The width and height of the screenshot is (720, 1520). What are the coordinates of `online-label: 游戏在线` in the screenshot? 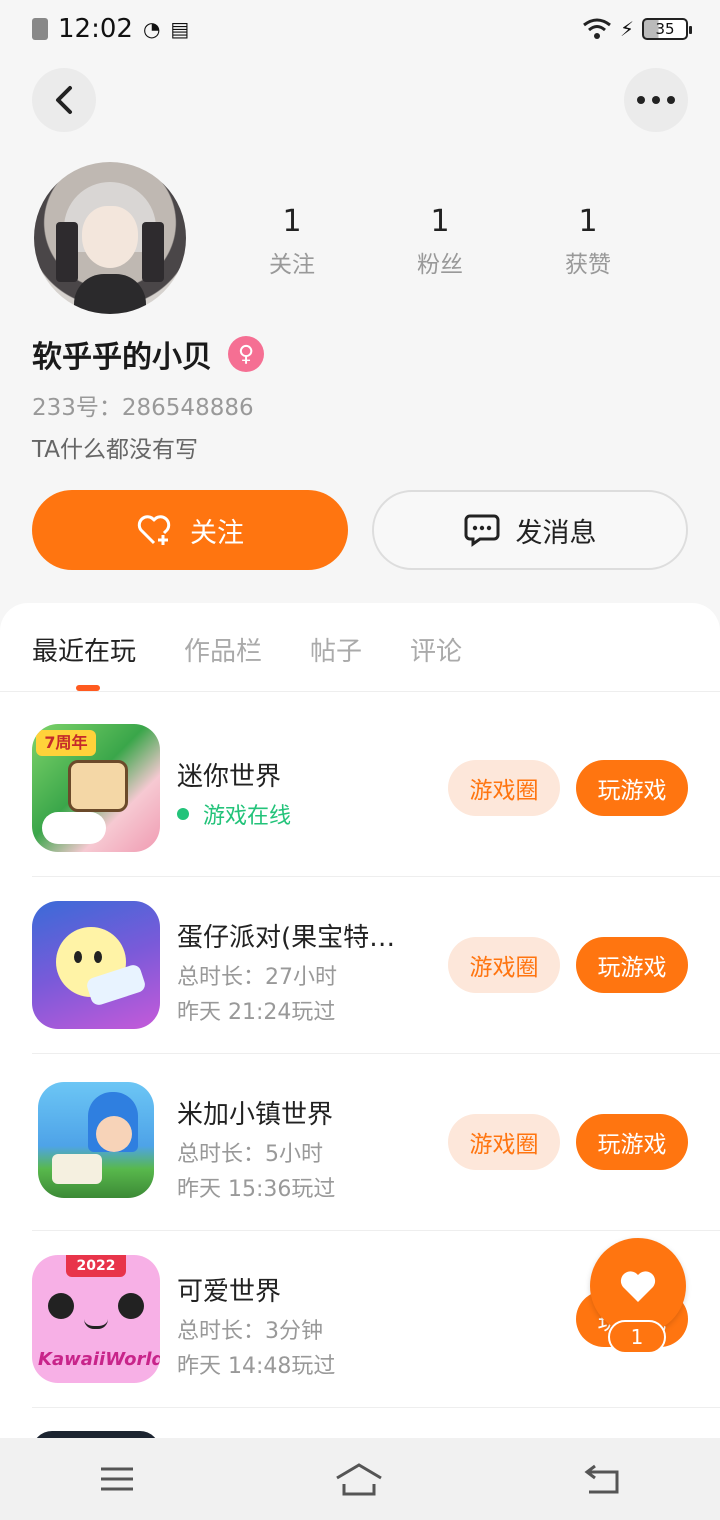 It's located at (247, 816).